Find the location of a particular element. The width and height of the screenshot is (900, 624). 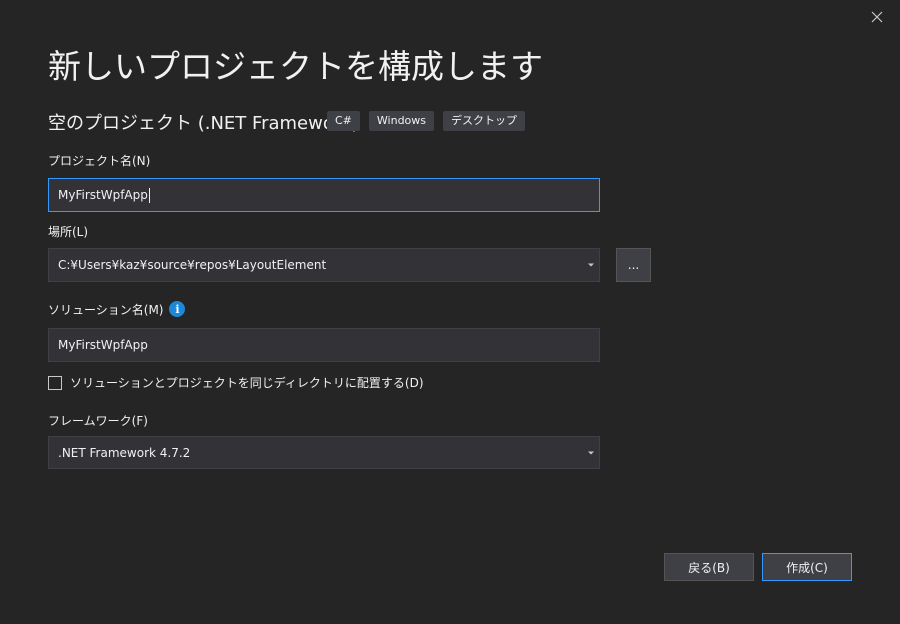

solution-name-label: ソリューション名(M) i is located at coordinates (117, 309).